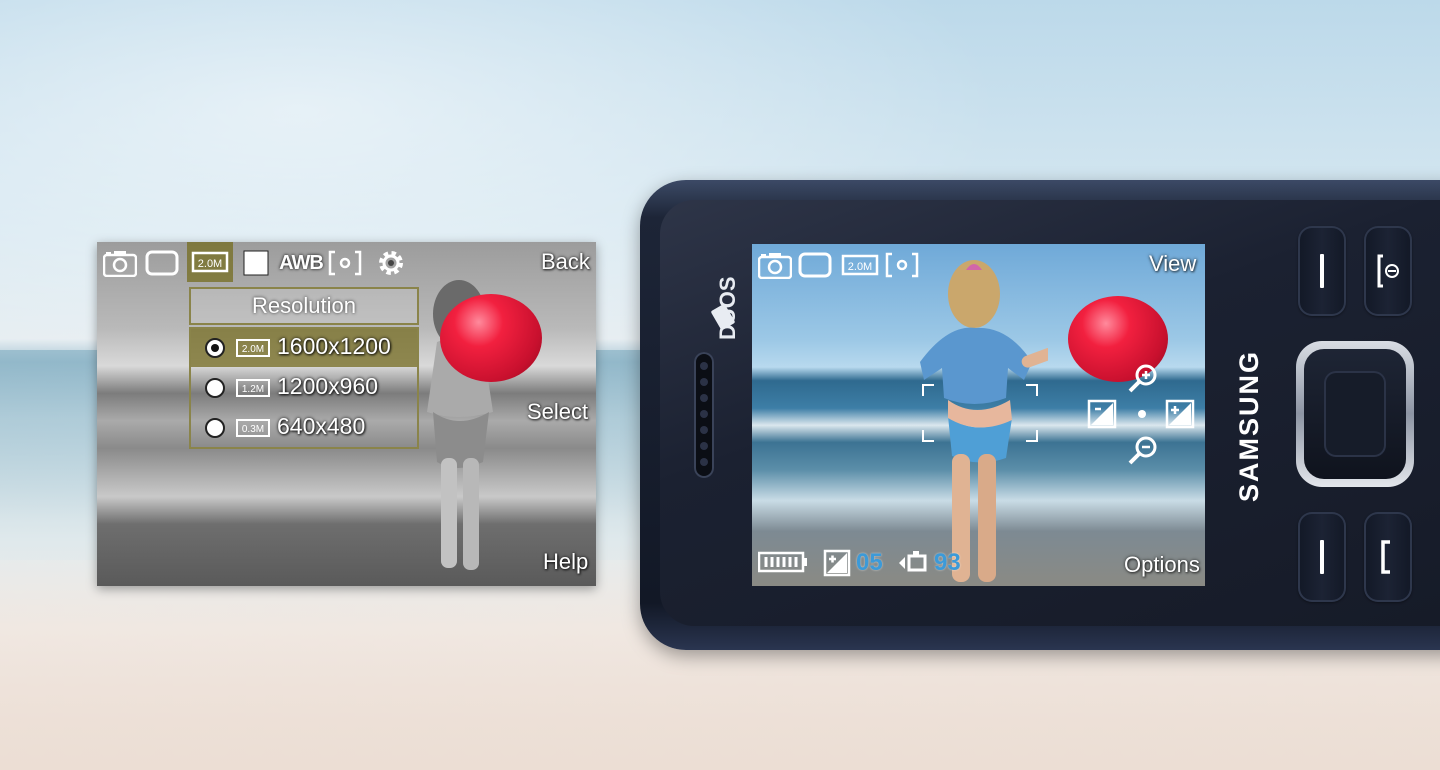 The width and height of the screenshot is (1440, 770). I want to click on dpad-center-key, so click(1355, 414).